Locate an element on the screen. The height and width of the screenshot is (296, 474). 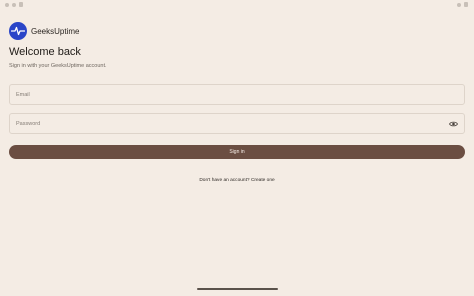
status-left is located at coordinates (14, 4).